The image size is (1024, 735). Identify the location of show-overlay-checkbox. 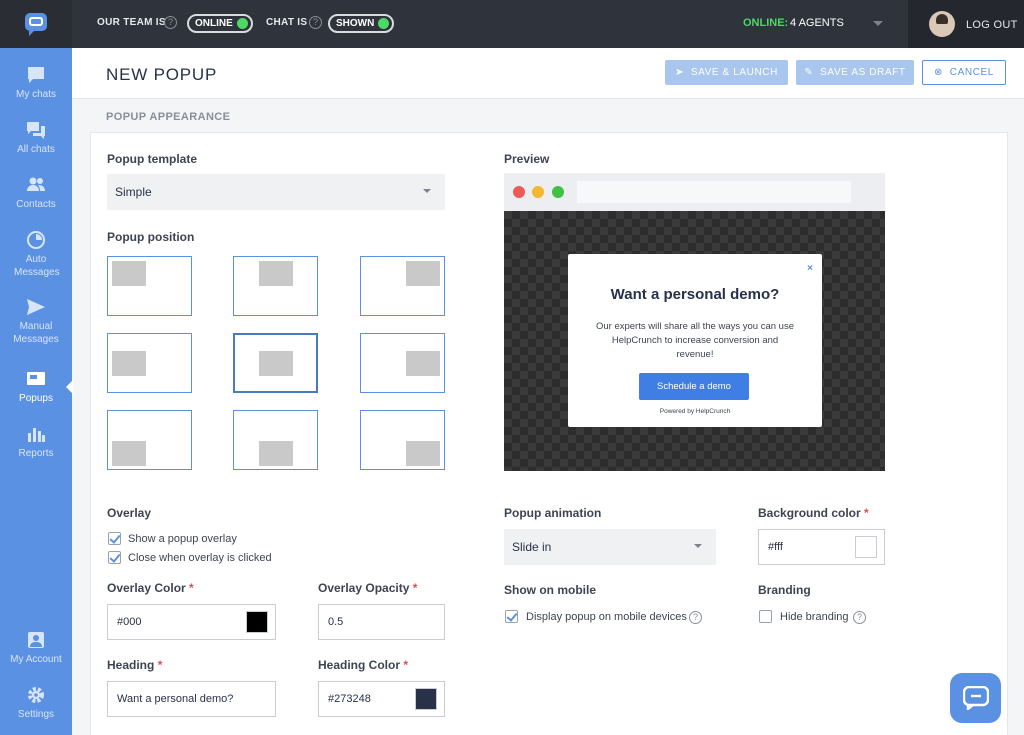
(114, 538).